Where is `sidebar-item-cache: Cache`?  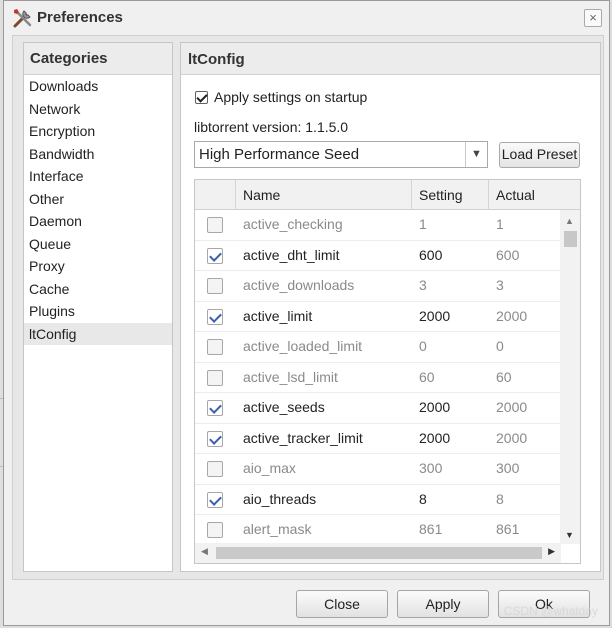
sidebar-item-cache: Cache is located at coordinates (98, 289).